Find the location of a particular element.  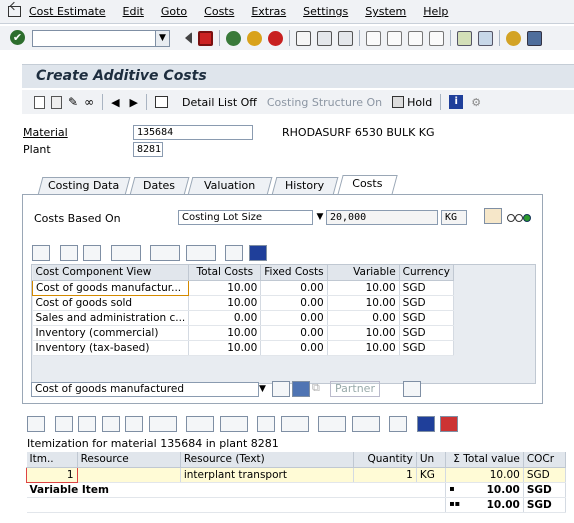

col-unit: Un is located at coordinates (431, 460).